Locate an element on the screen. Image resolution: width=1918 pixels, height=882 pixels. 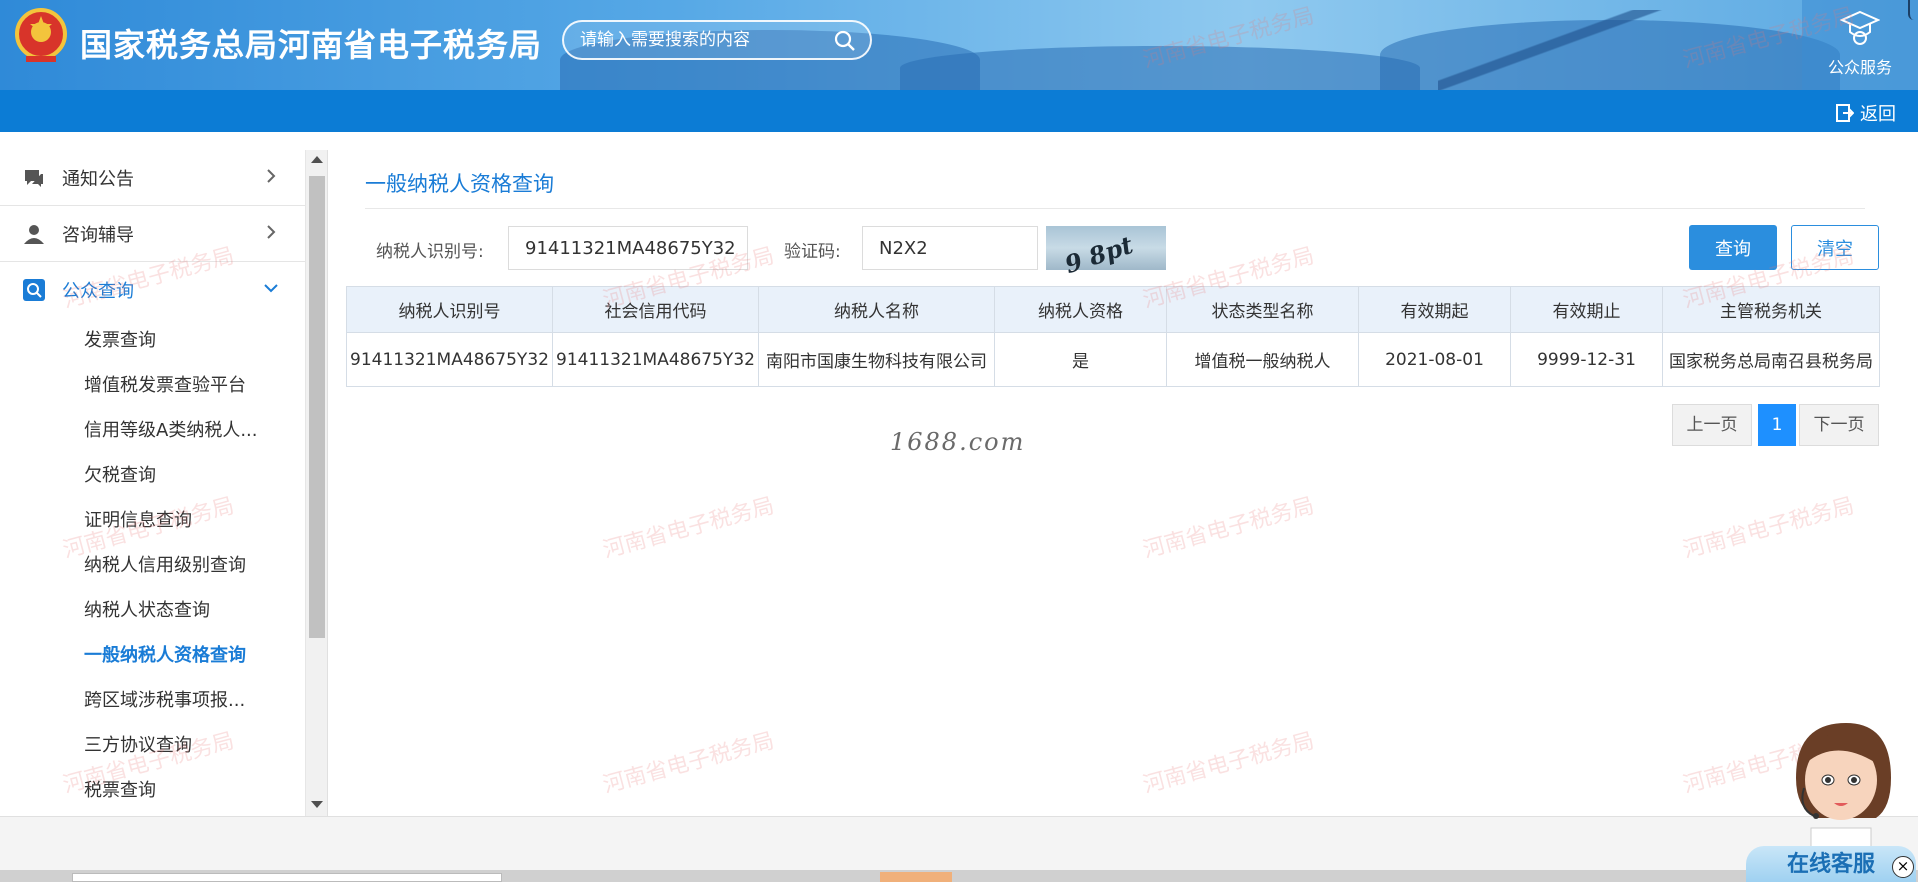
sidebar-subitem-tripartite-agreement: 三方协议查询 is located at coordinates (152, 745).